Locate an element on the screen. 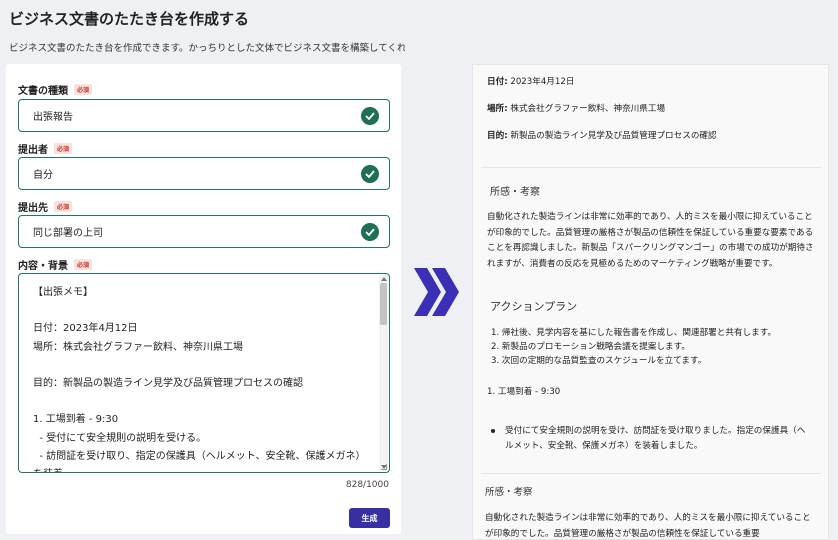 The width and height of the screenshot is (838, 540). scroll-thumb is located at coordinates (383, 304).